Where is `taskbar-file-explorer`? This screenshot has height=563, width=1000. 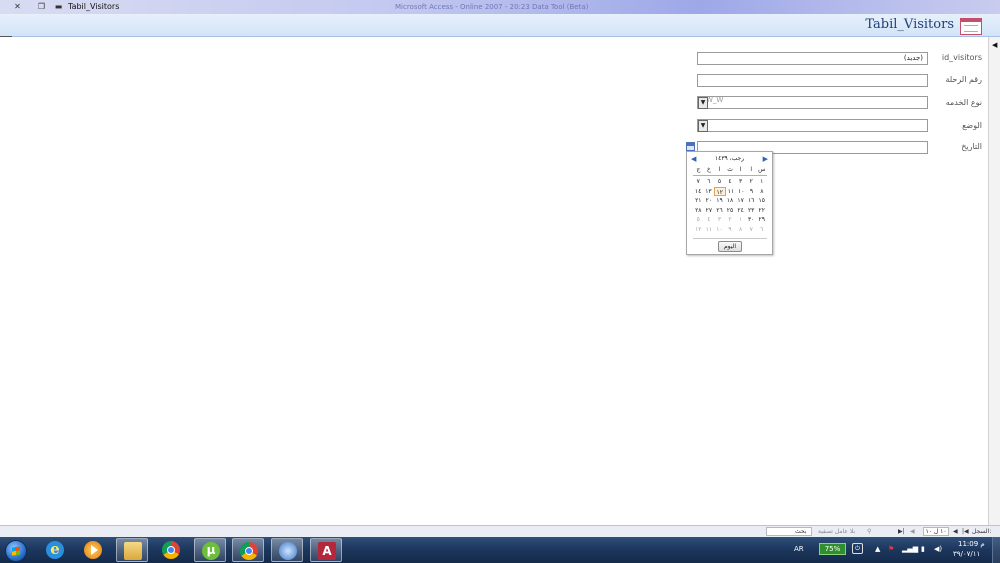
taskbar-file-explorer is located at coordinates (132, 550).